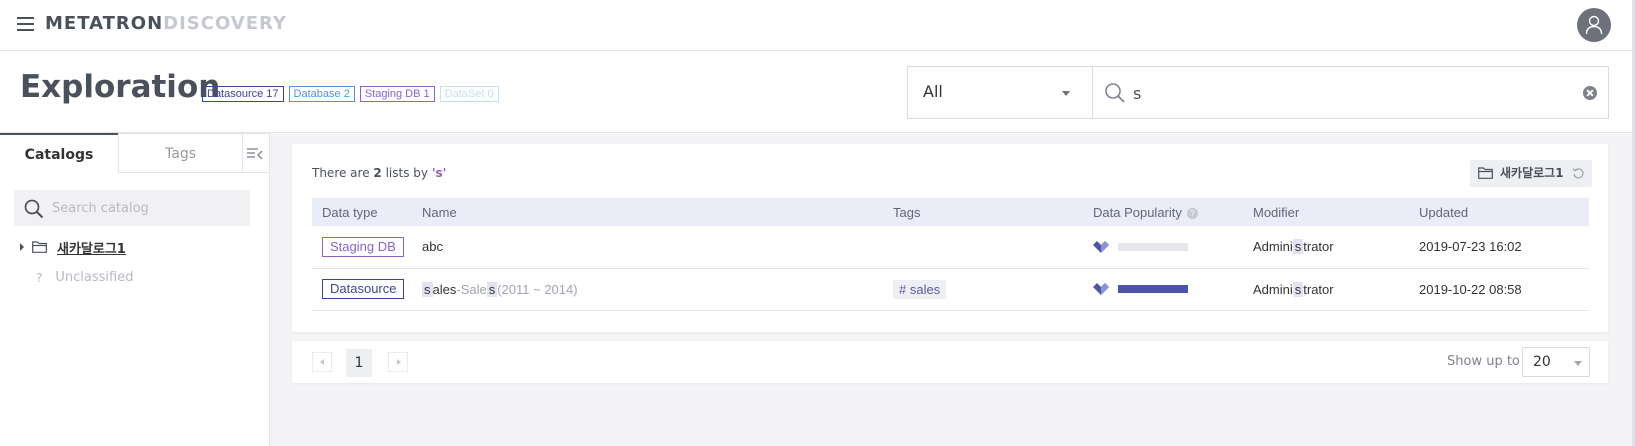  Describe the element at coordinates (933, 91) in the screenshot. I see `search-scope-value: All` at that location.